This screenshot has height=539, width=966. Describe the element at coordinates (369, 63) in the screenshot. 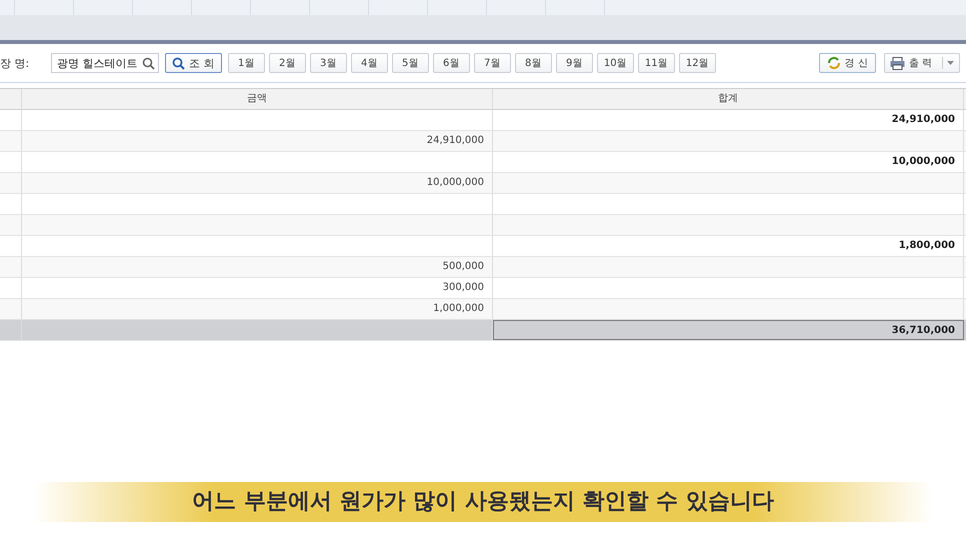

I see `month-button: 4월` at that location.